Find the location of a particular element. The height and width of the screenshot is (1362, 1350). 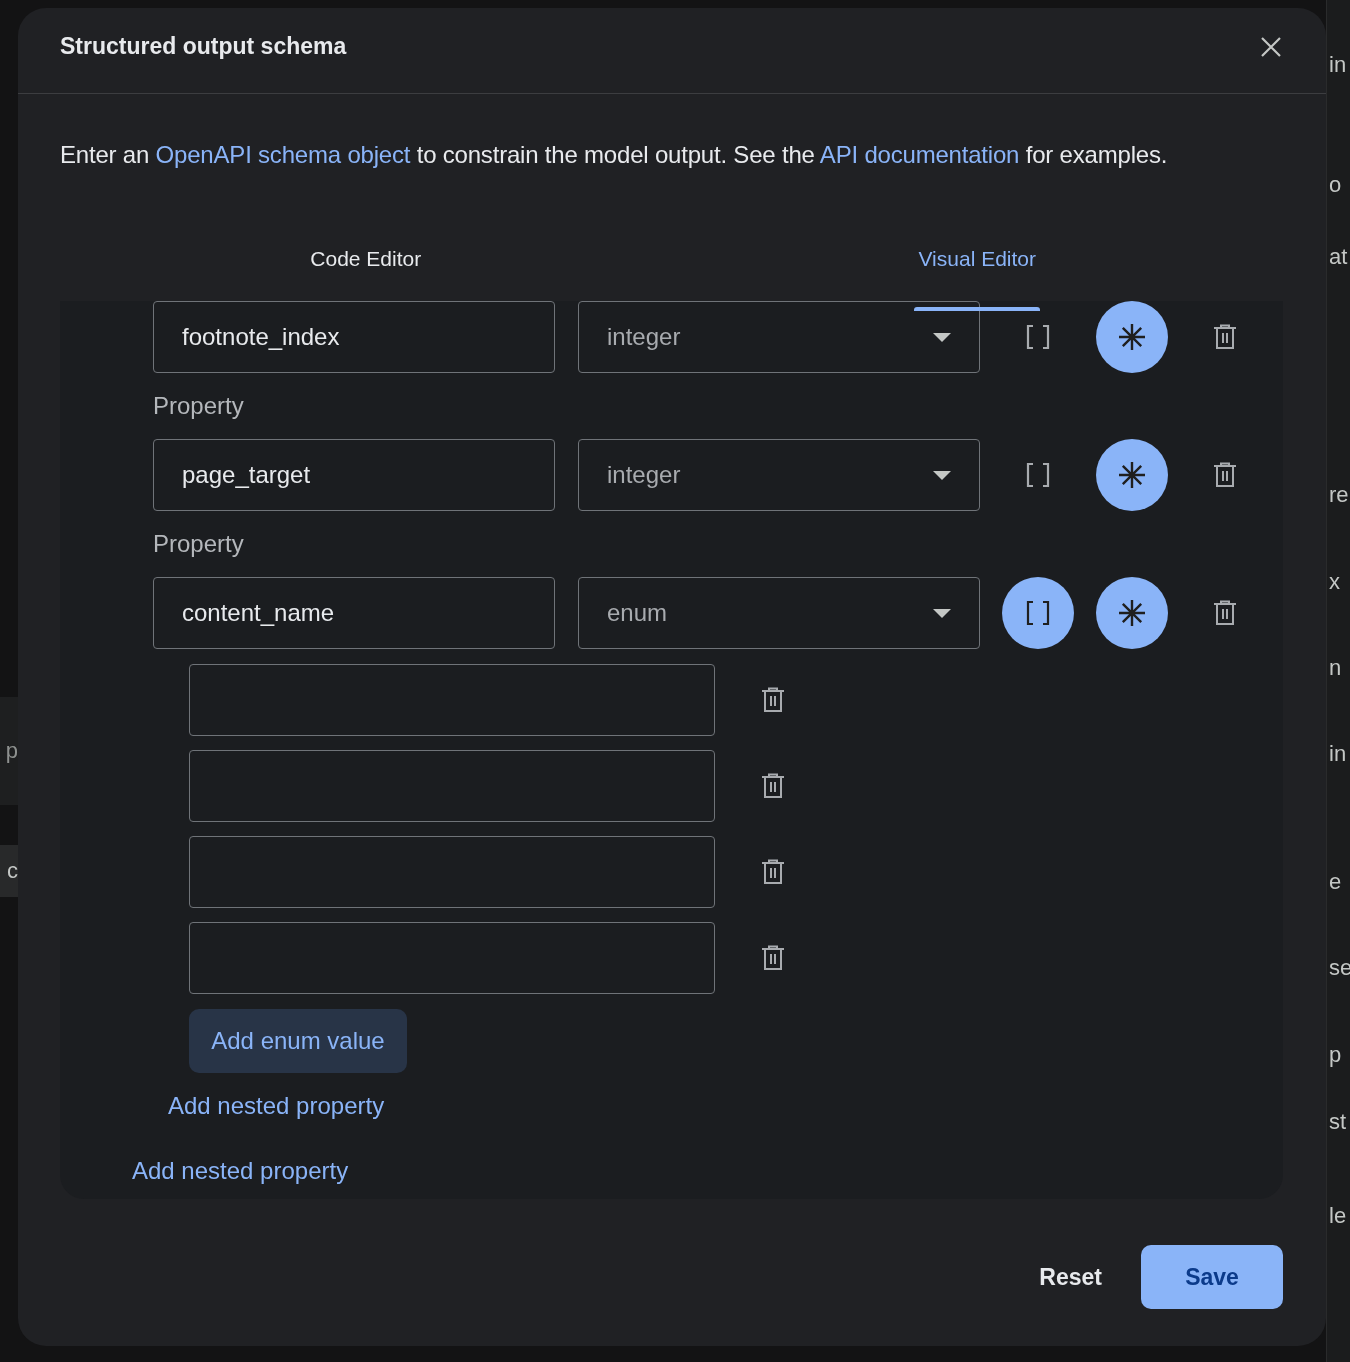

close-button is located at coordinates (1271, 46).